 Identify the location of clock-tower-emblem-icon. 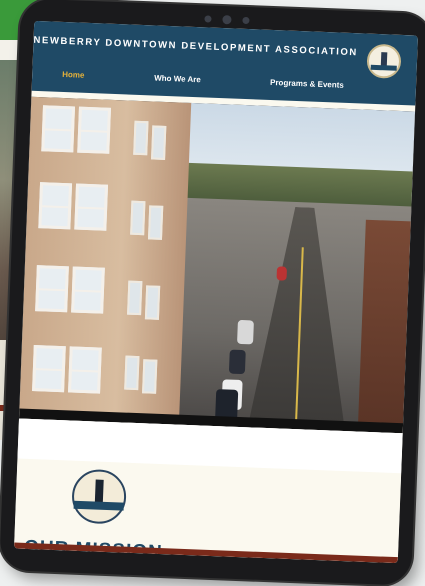
(99, 496).